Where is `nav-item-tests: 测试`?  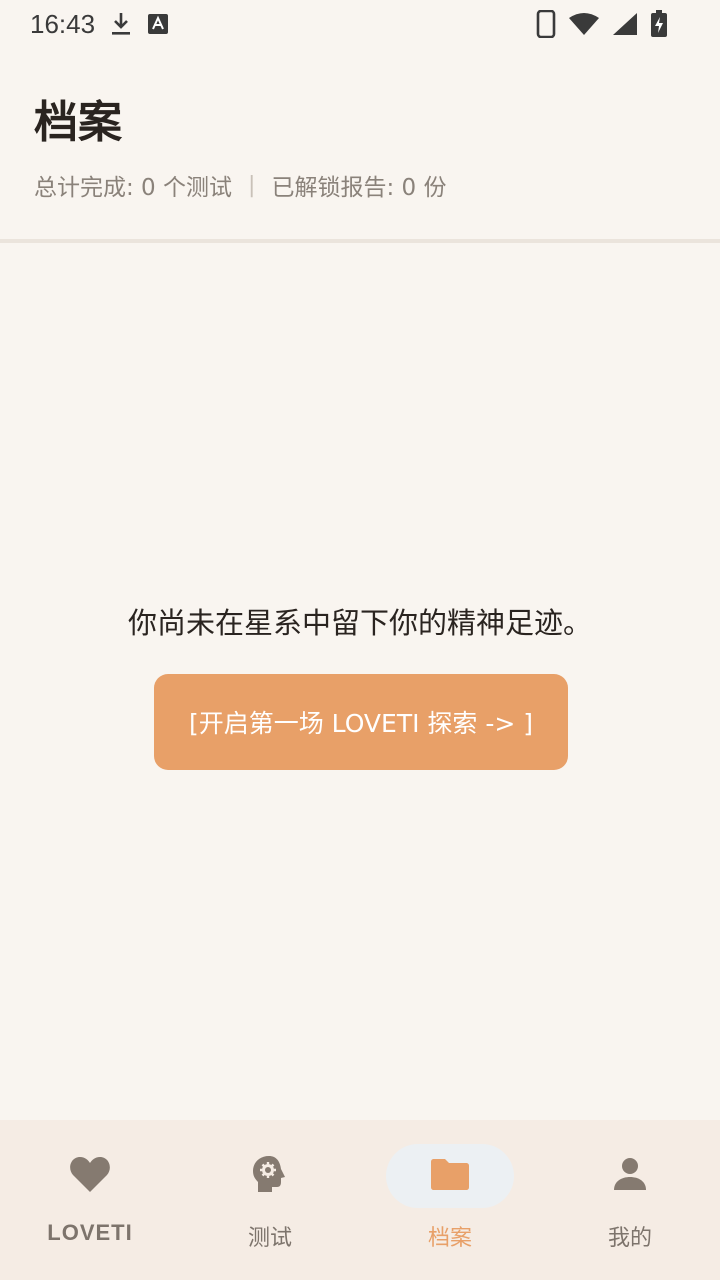
nav-item-tests: 测试 is located at coordinates (270, 1200).